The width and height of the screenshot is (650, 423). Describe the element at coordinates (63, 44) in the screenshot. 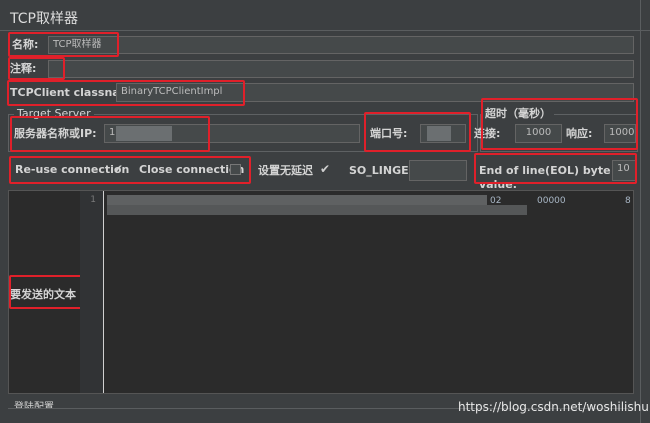

I see `name-highlight-box` at that location.